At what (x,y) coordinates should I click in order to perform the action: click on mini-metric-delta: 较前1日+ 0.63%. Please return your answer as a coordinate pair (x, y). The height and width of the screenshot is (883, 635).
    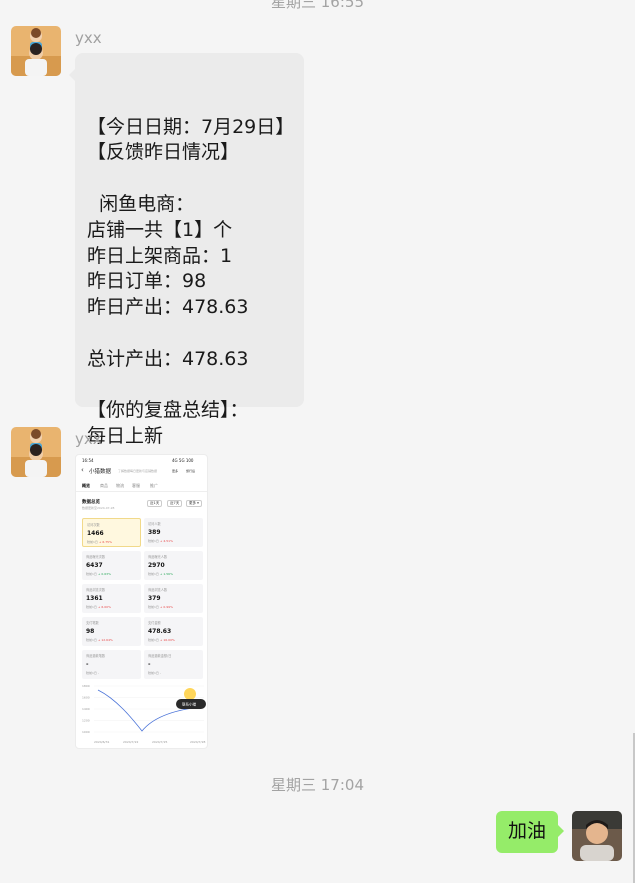
    Looking at the image, I should click on (98, 574).